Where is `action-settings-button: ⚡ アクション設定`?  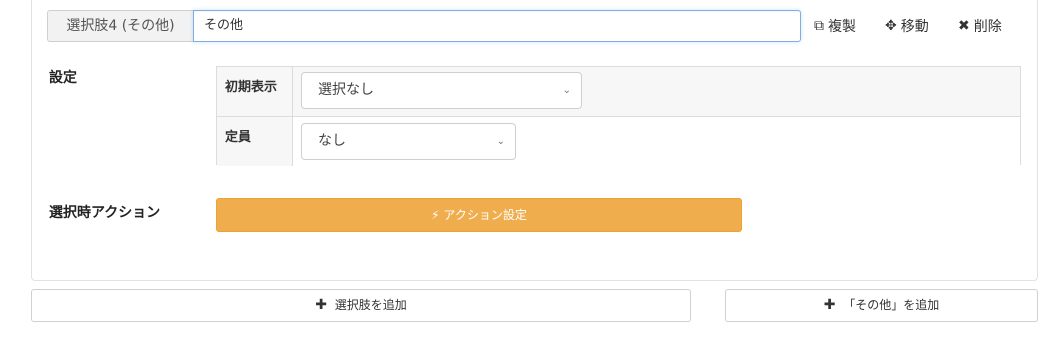 action-settings-button: ⚡ アクション設定 is located at coordinates (479, 215).